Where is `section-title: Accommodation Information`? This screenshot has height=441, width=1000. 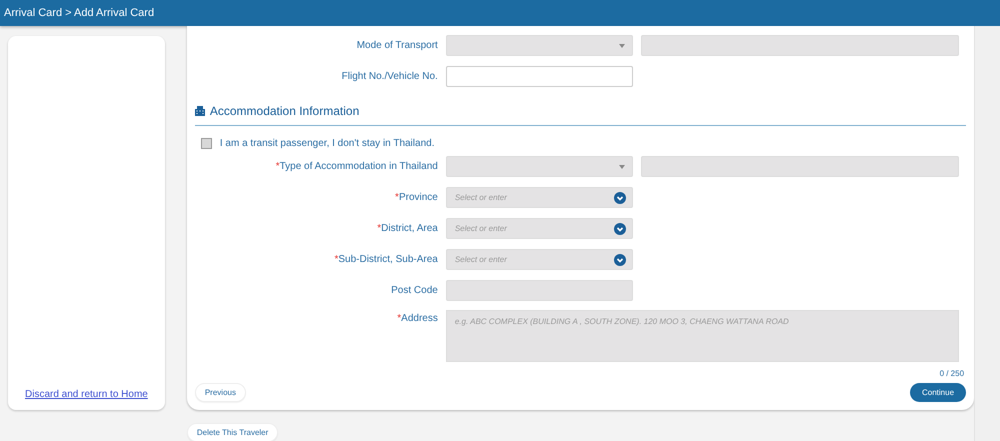 section-title: Accommodation Information is located at coordinates (285, 111).